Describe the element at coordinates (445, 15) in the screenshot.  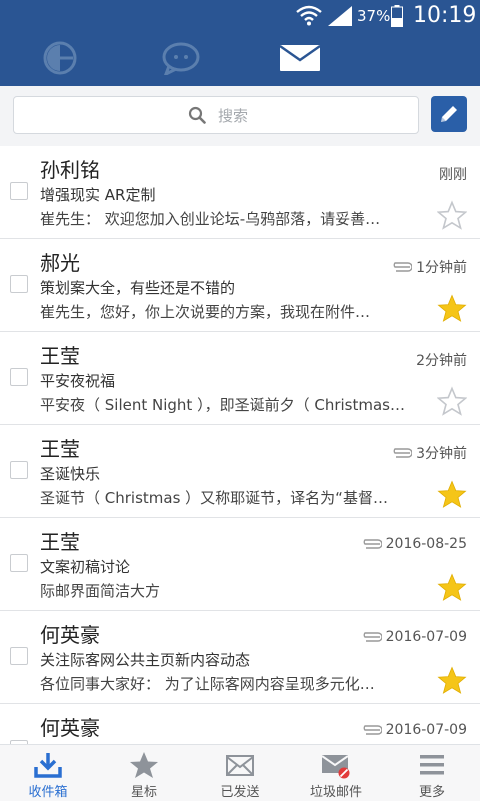
I see `clock: 10:19` at that location.